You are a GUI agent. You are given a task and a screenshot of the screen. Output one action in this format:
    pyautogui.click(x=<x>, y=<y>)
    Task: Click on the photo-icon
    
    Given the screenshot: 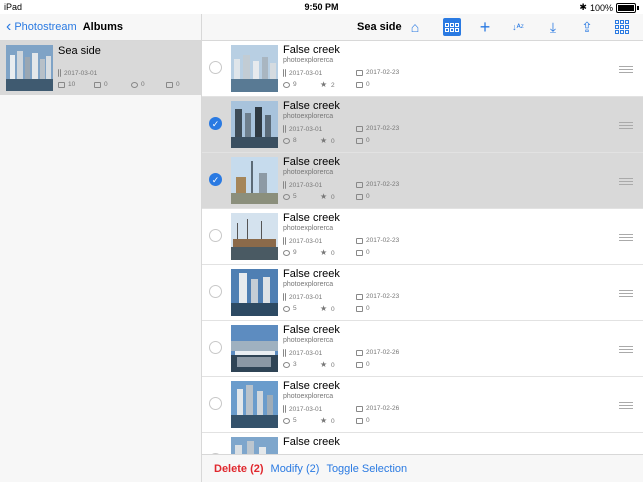 What is the action you would take?
    pyautogui.click(x=61, y=84)
    